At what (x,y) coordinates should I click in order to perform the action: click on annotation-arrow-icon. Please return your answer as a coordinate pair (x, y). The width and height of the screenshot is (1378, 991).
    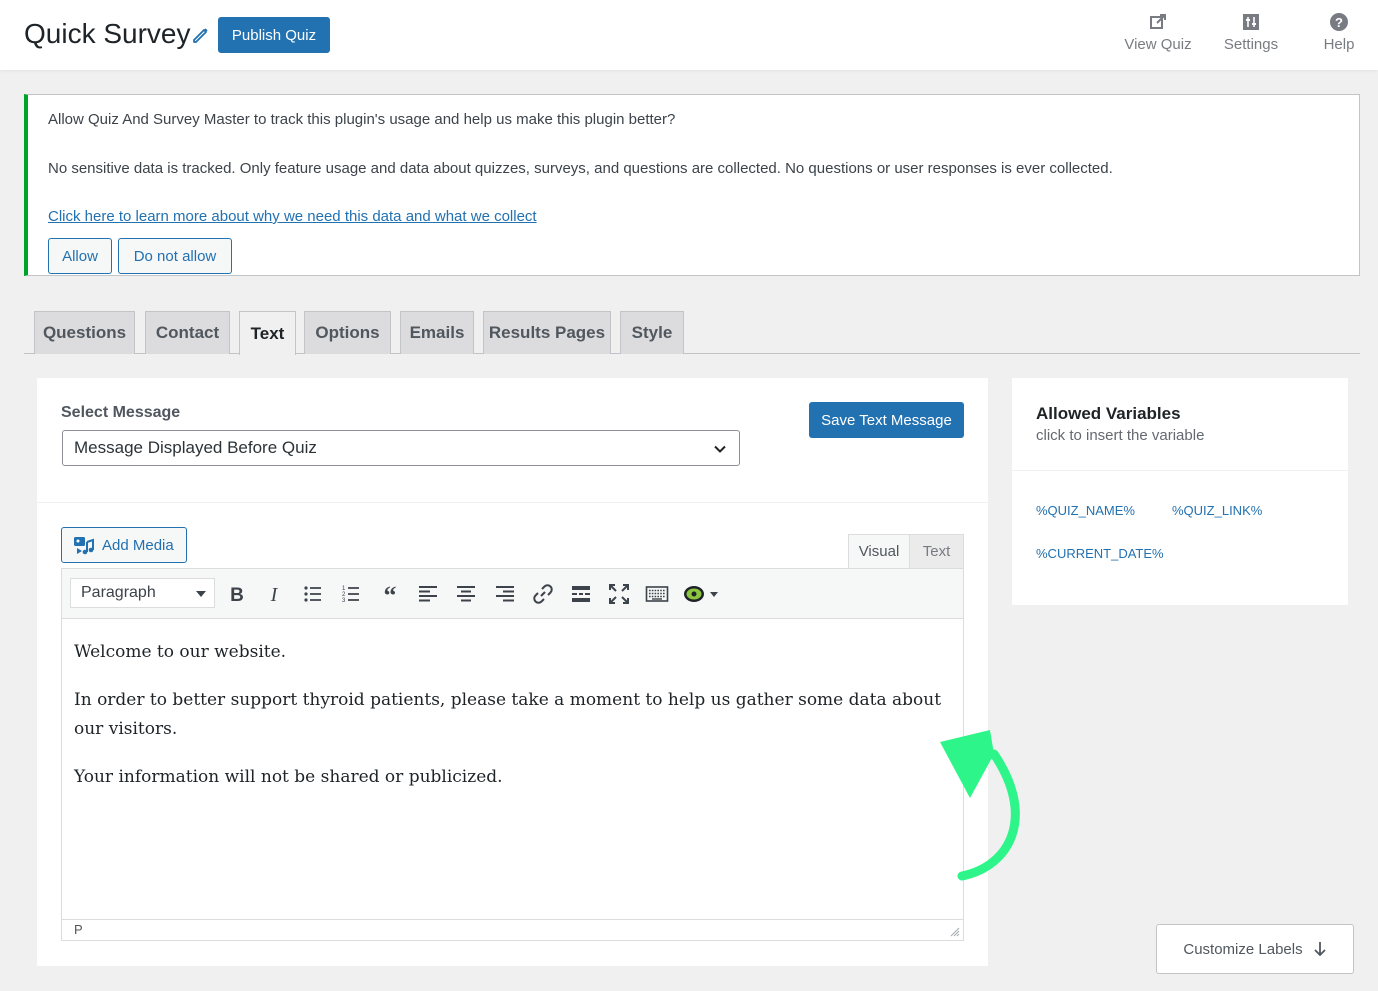
    Looking at the image, I should click on (980, 805).